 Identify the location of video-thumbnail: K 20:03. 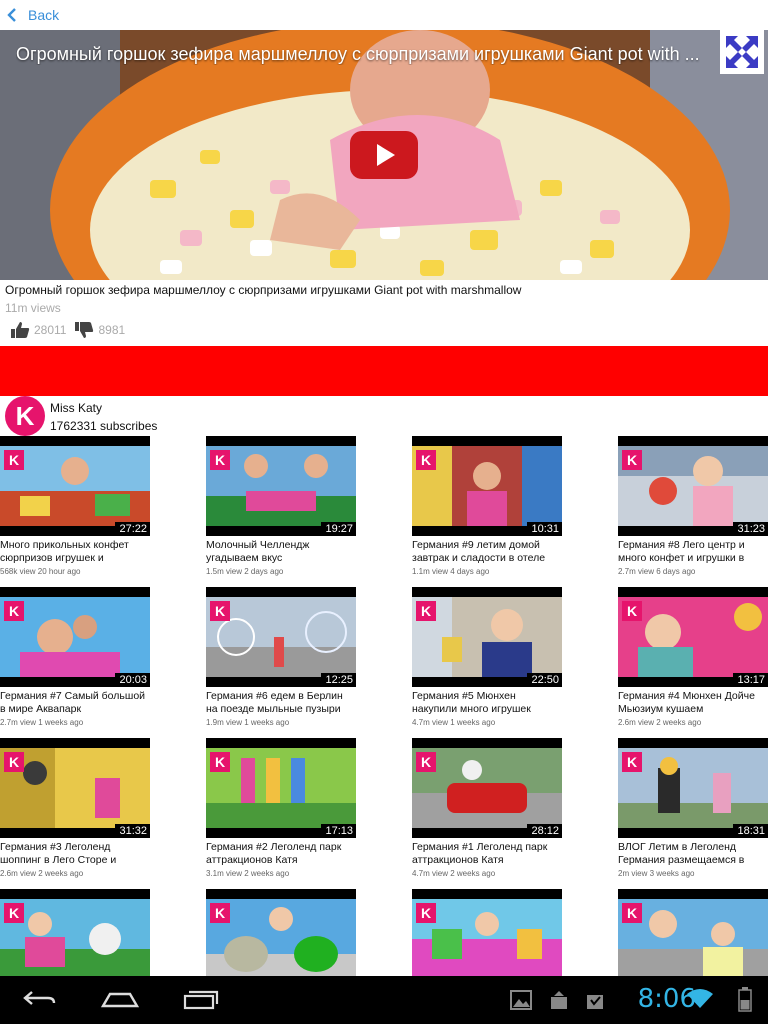
(75, 637).